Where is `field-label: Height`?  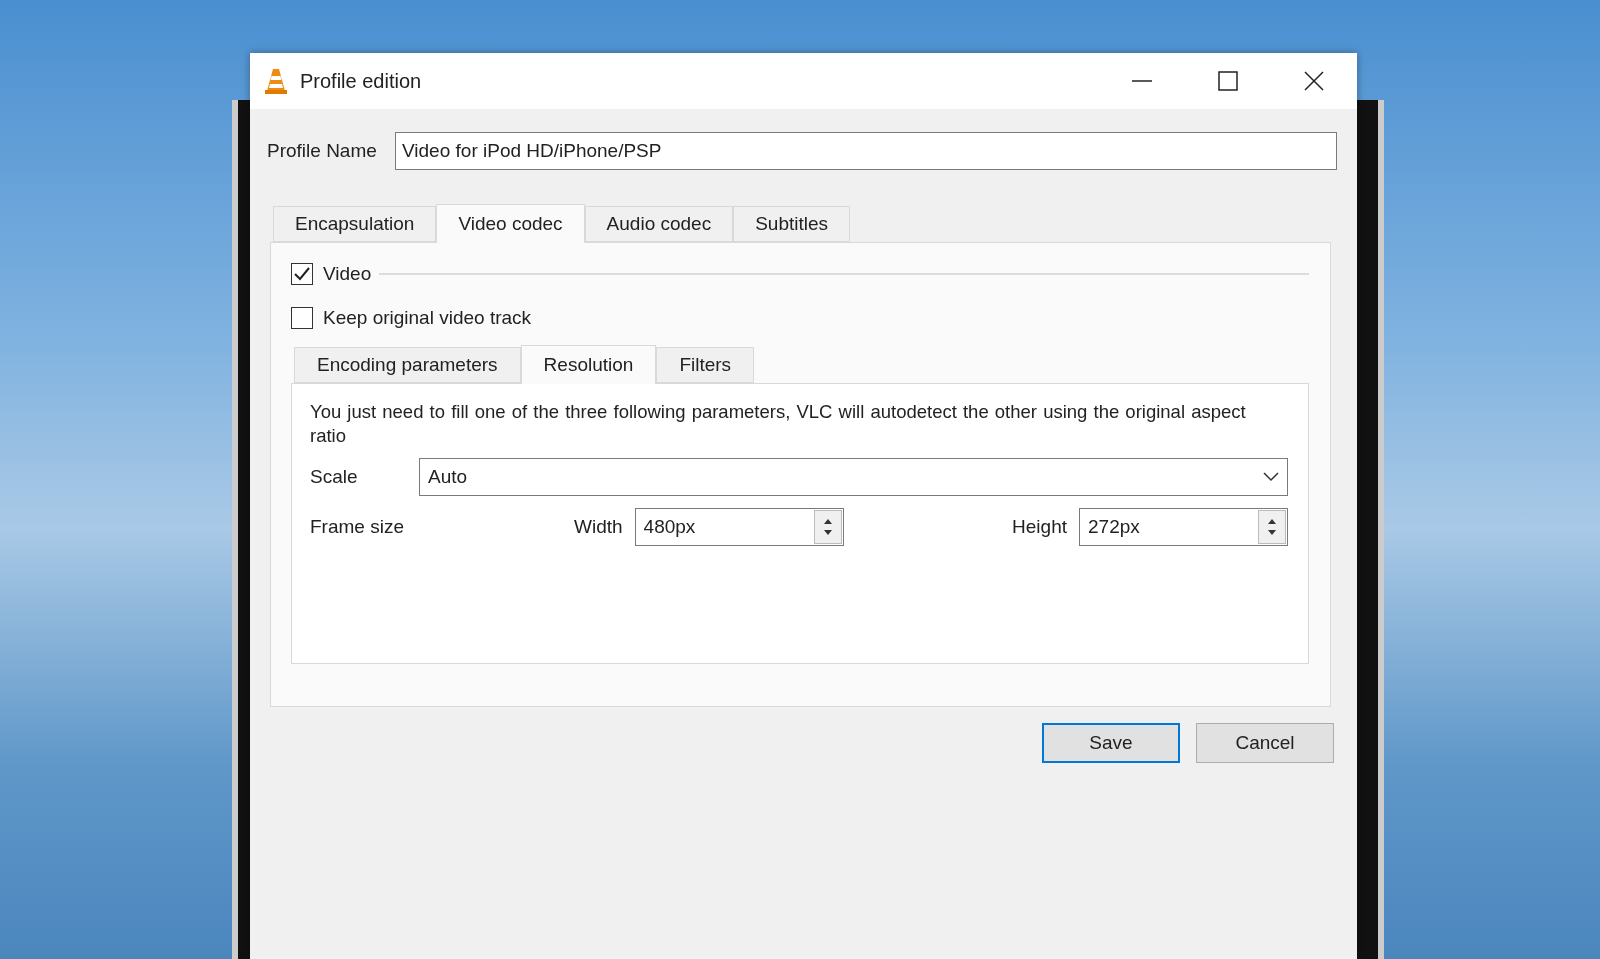 field-label: Height is located at coordinates (1039, 527).